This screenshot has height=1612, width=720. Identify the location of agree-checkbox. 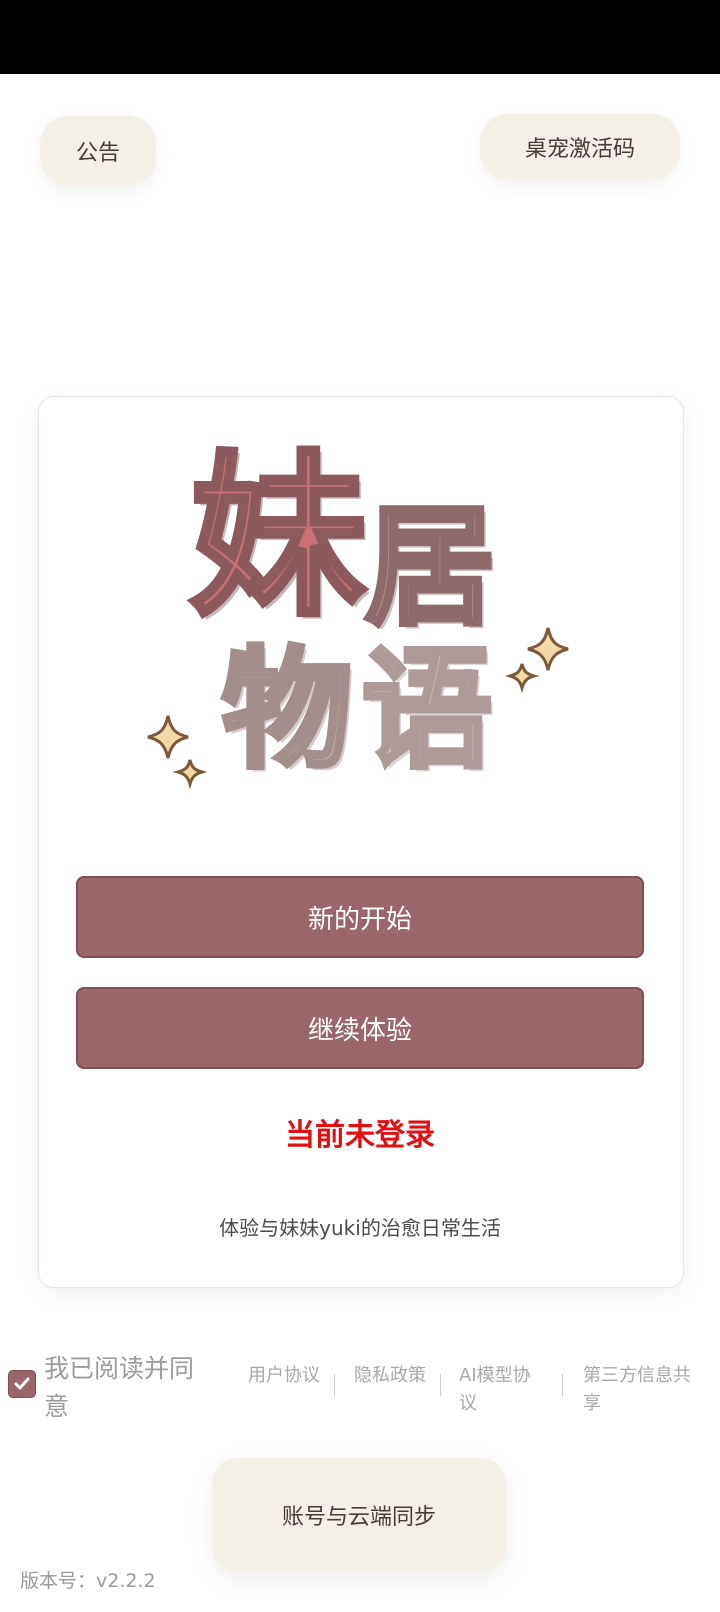
(22, 1384).